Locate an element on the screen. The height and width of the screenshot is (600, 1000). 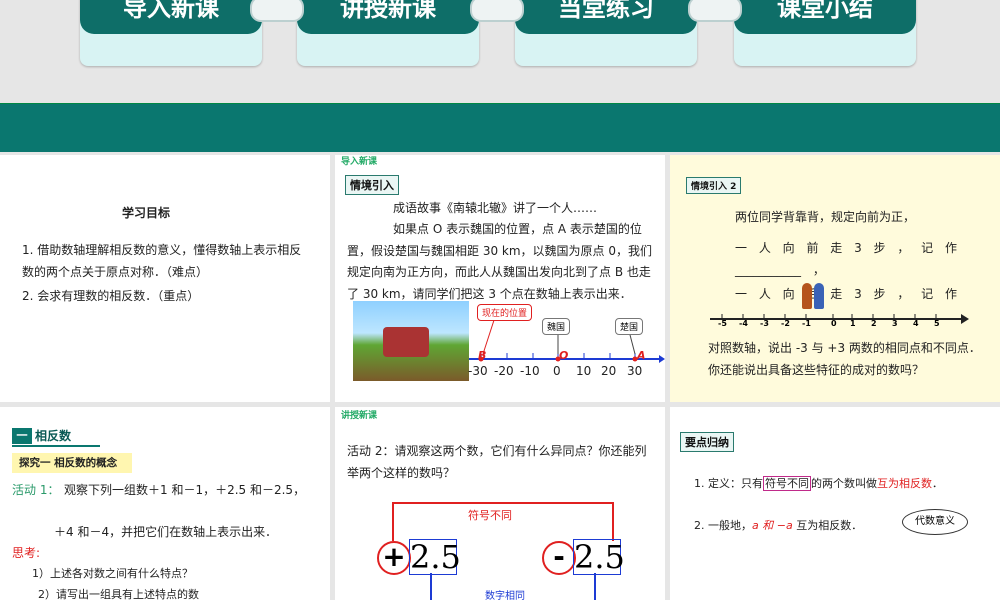
definition-line: 1. 定义：只有 符号不同 的两个数叫做互为相反数． is located at coordinates (818, 484).